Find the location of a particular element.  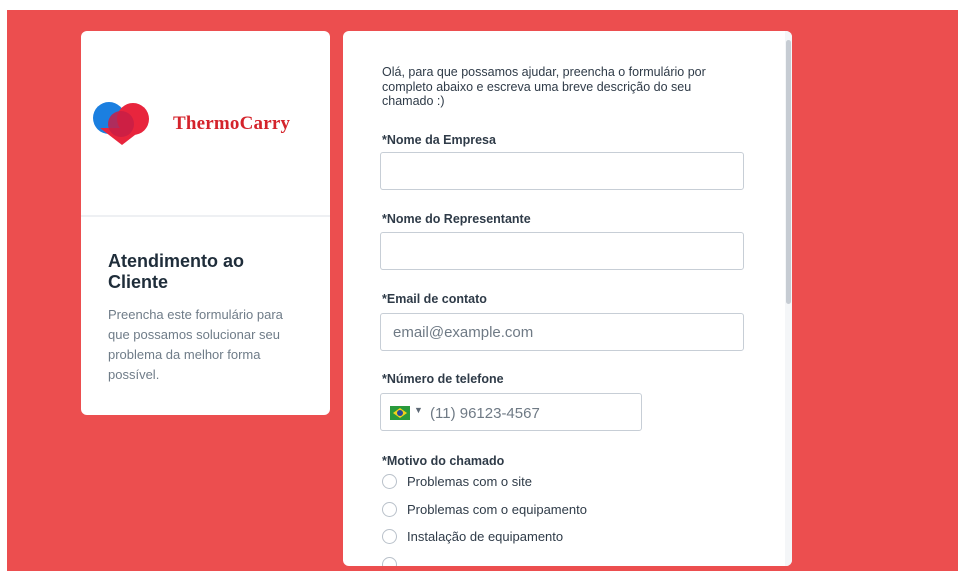

brand-name: ThermoCarry is located at coordinates (232, 123).